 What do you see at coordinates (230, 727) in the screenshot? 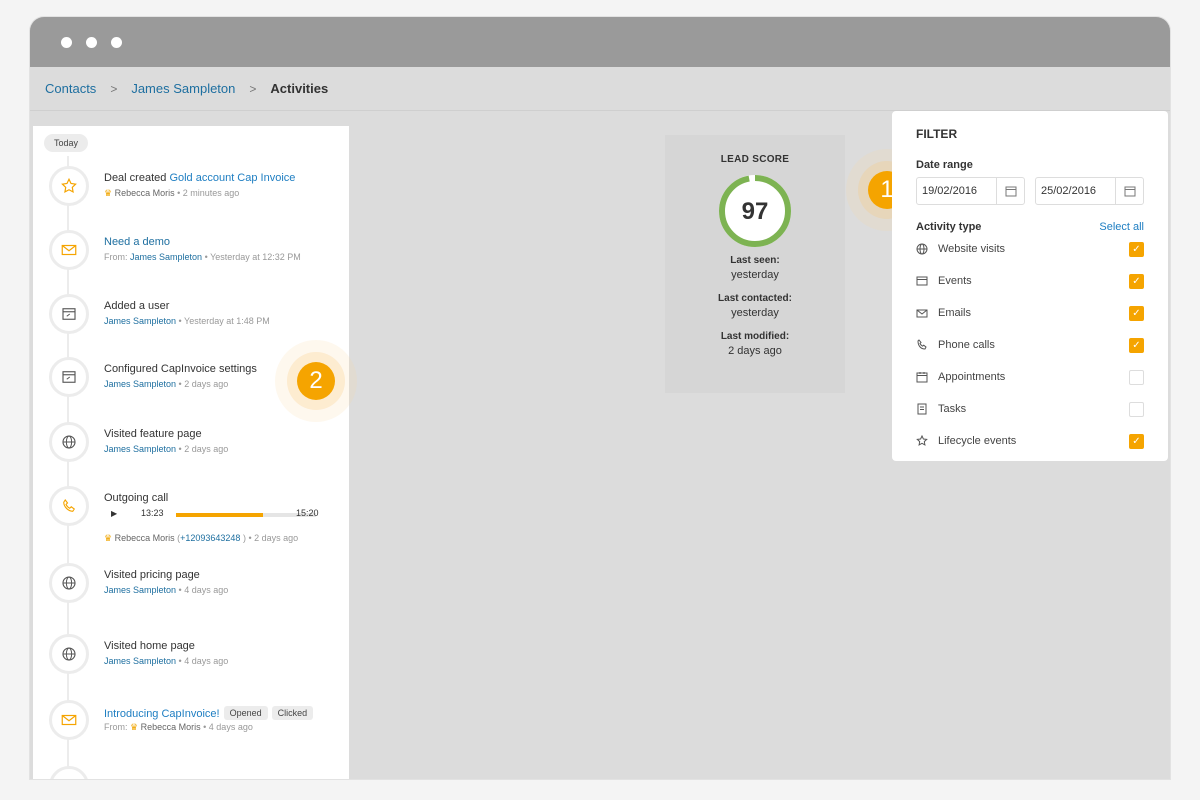
I see `item-time: 4 days ago` at bounding box center [230, 727].